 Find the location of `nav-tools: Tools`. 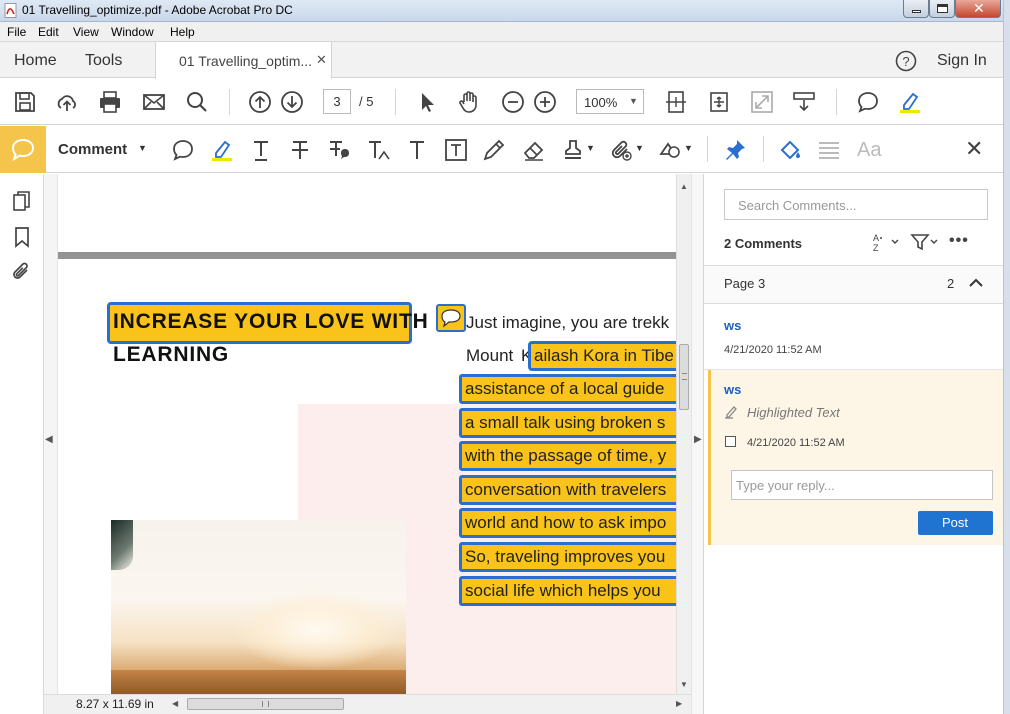

nav-tools: Tools is located at coordinates (103, 61).